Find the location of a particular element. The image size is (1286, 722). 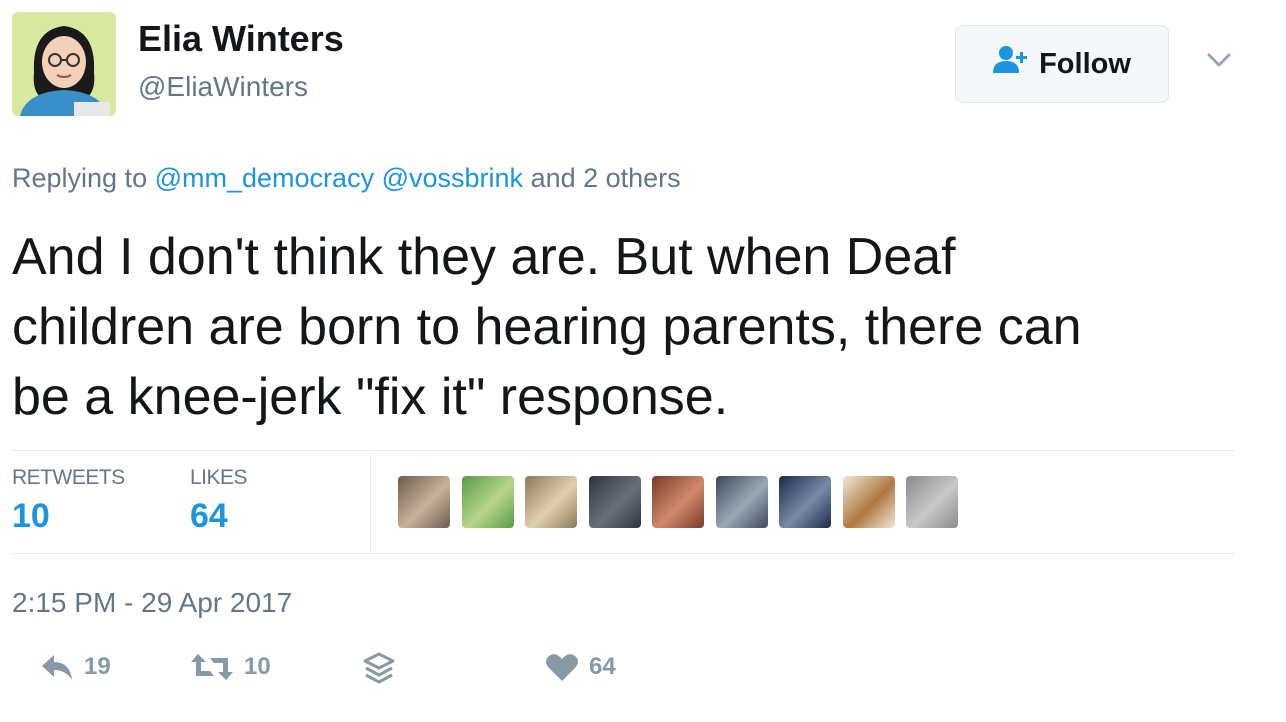

tweet-timestamp: 2:15 PM - 29 Apr 2017 is located at coordinates (152, 603).